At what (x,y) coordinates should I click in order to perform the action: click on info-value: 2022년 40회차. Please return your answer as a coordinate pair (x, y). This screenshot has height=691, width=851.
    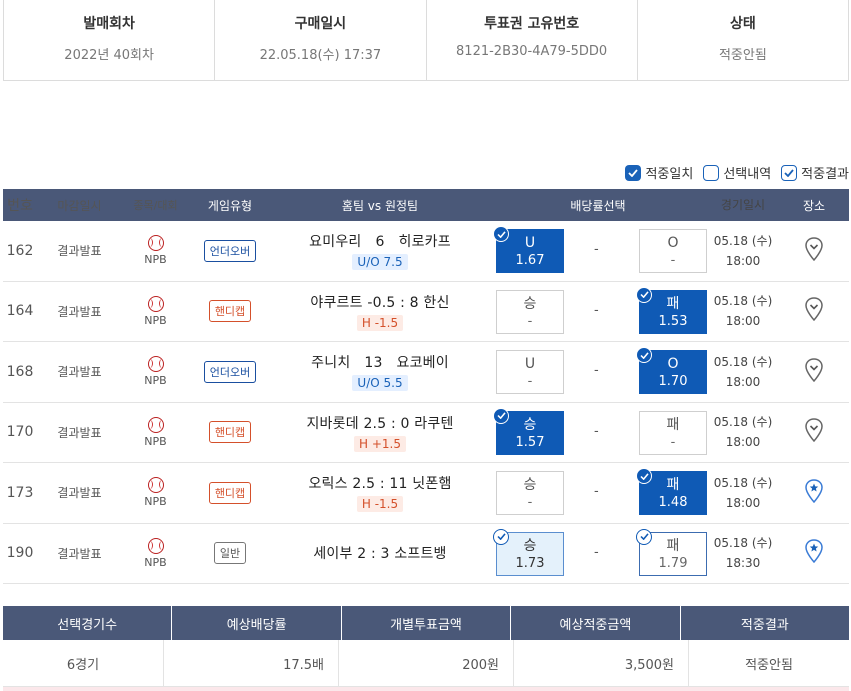
    Looking at the image, I should click on (109, 55).